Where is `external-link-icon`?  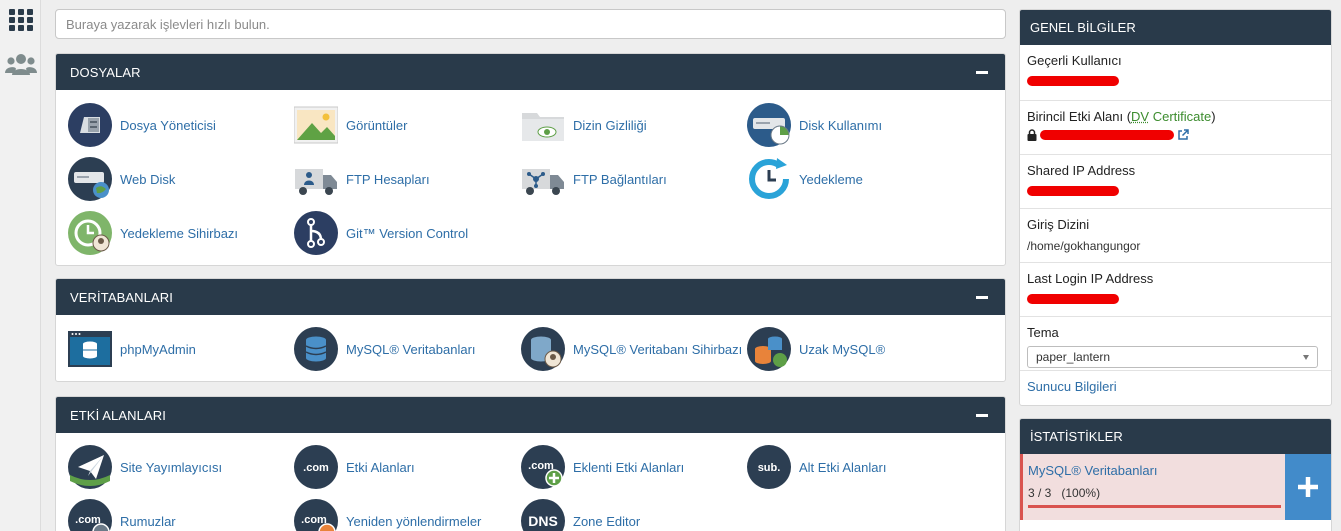
external-link-icon is located at coordinates (1183, 135).